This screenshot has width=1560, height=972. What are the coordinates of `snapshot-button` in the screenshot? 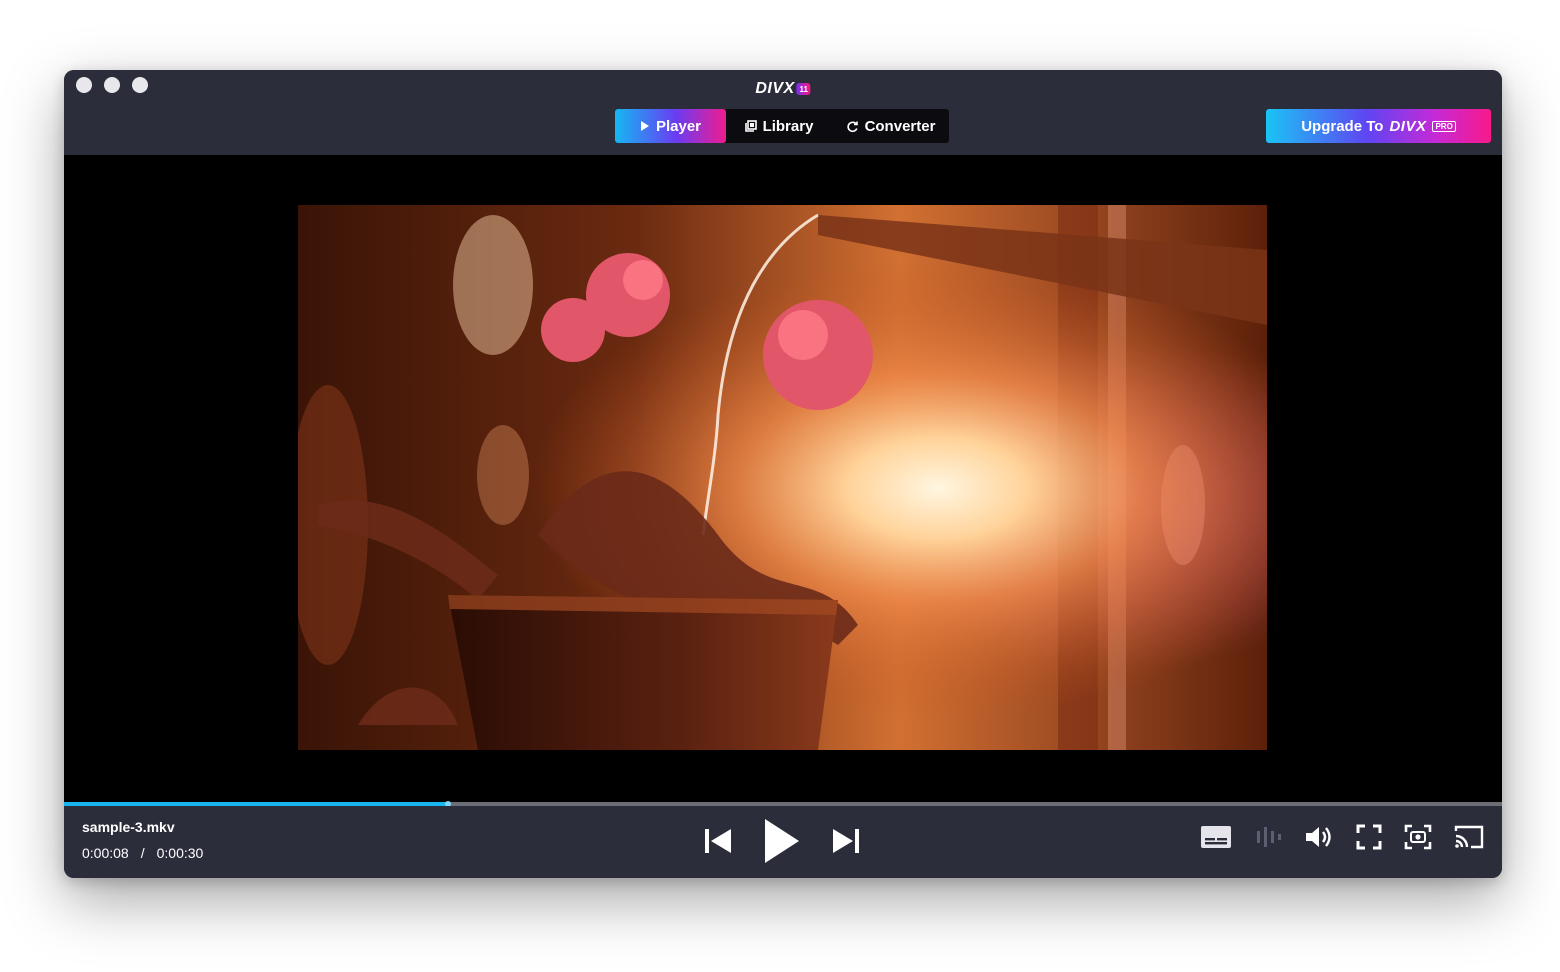 It's located at (1418, 837).